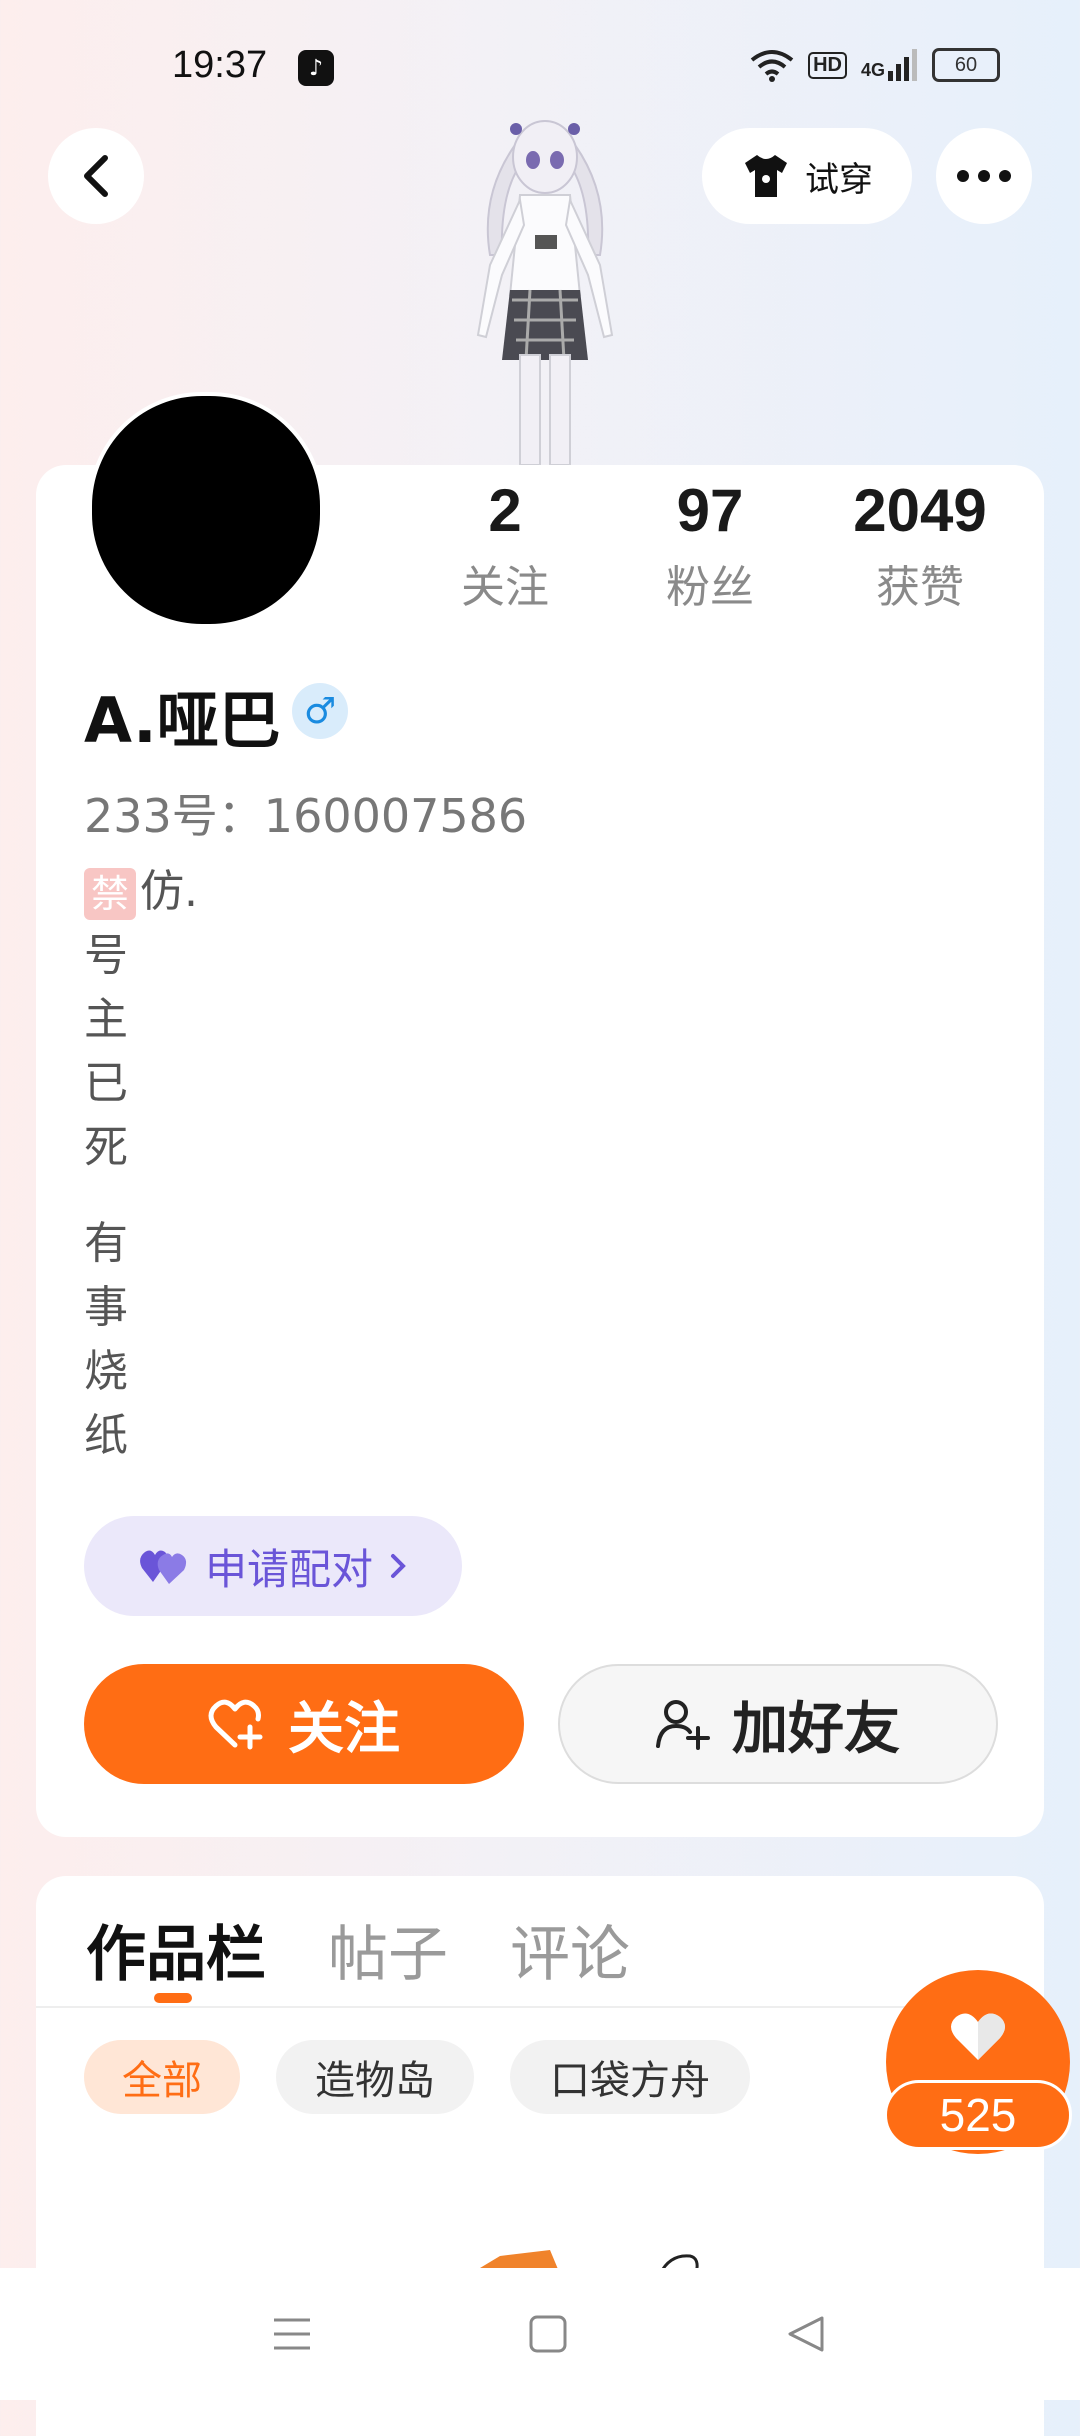 This screenshot has height=2436, width=1080. What do you see at coordinates (162, 2077) in the screenshot?
I see `filter-chip-all: 全部` at bounding box center [162, 2077].